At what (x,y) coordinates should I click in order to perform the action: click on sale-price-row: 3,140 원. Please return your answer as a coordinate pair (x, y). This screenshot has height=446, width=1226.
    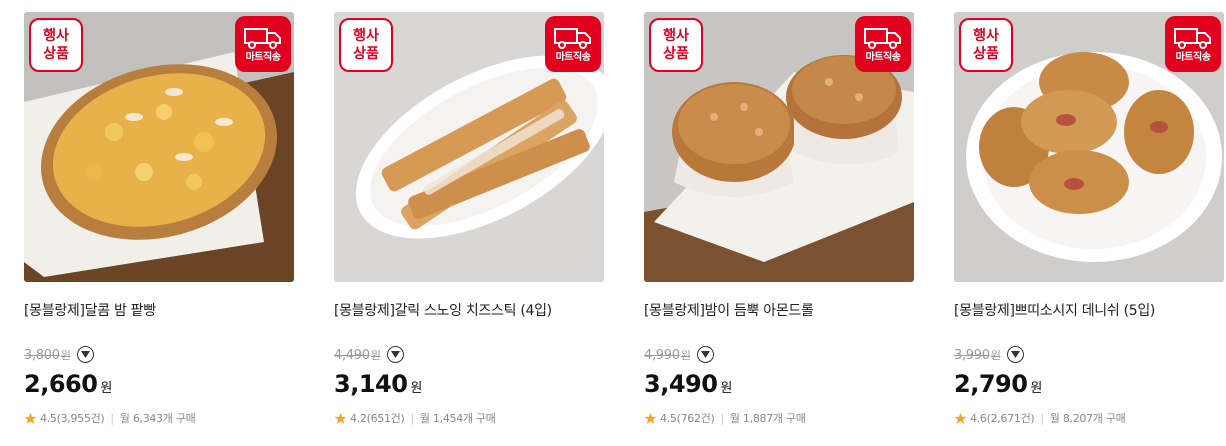
    Looking at the image, I should click on (378, 384).